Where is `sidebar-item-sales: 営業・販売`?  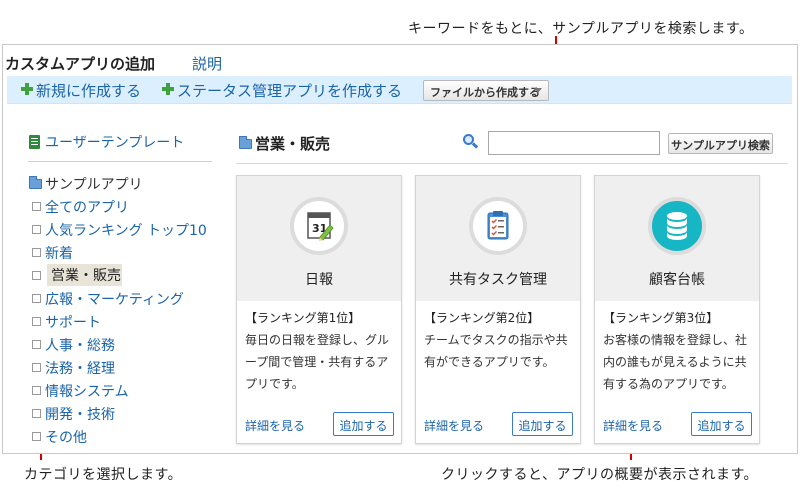 sidebar-item-sales: 営業・販売 is located at coordinates (84, 275).